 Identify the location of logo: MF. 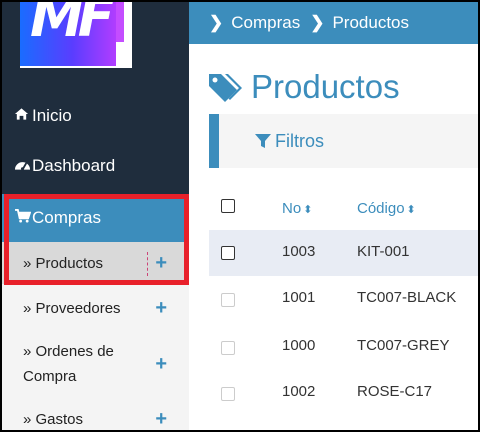
(76, 35).